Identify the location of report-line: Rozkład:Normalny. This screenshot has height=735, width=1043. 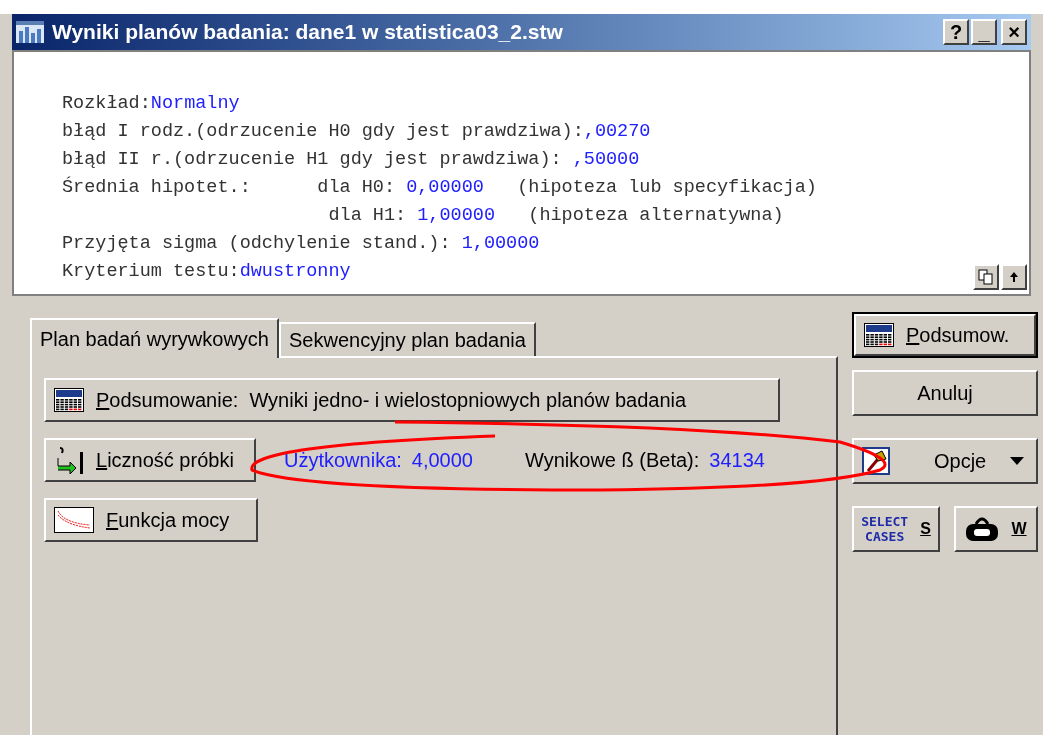
(151, 104).